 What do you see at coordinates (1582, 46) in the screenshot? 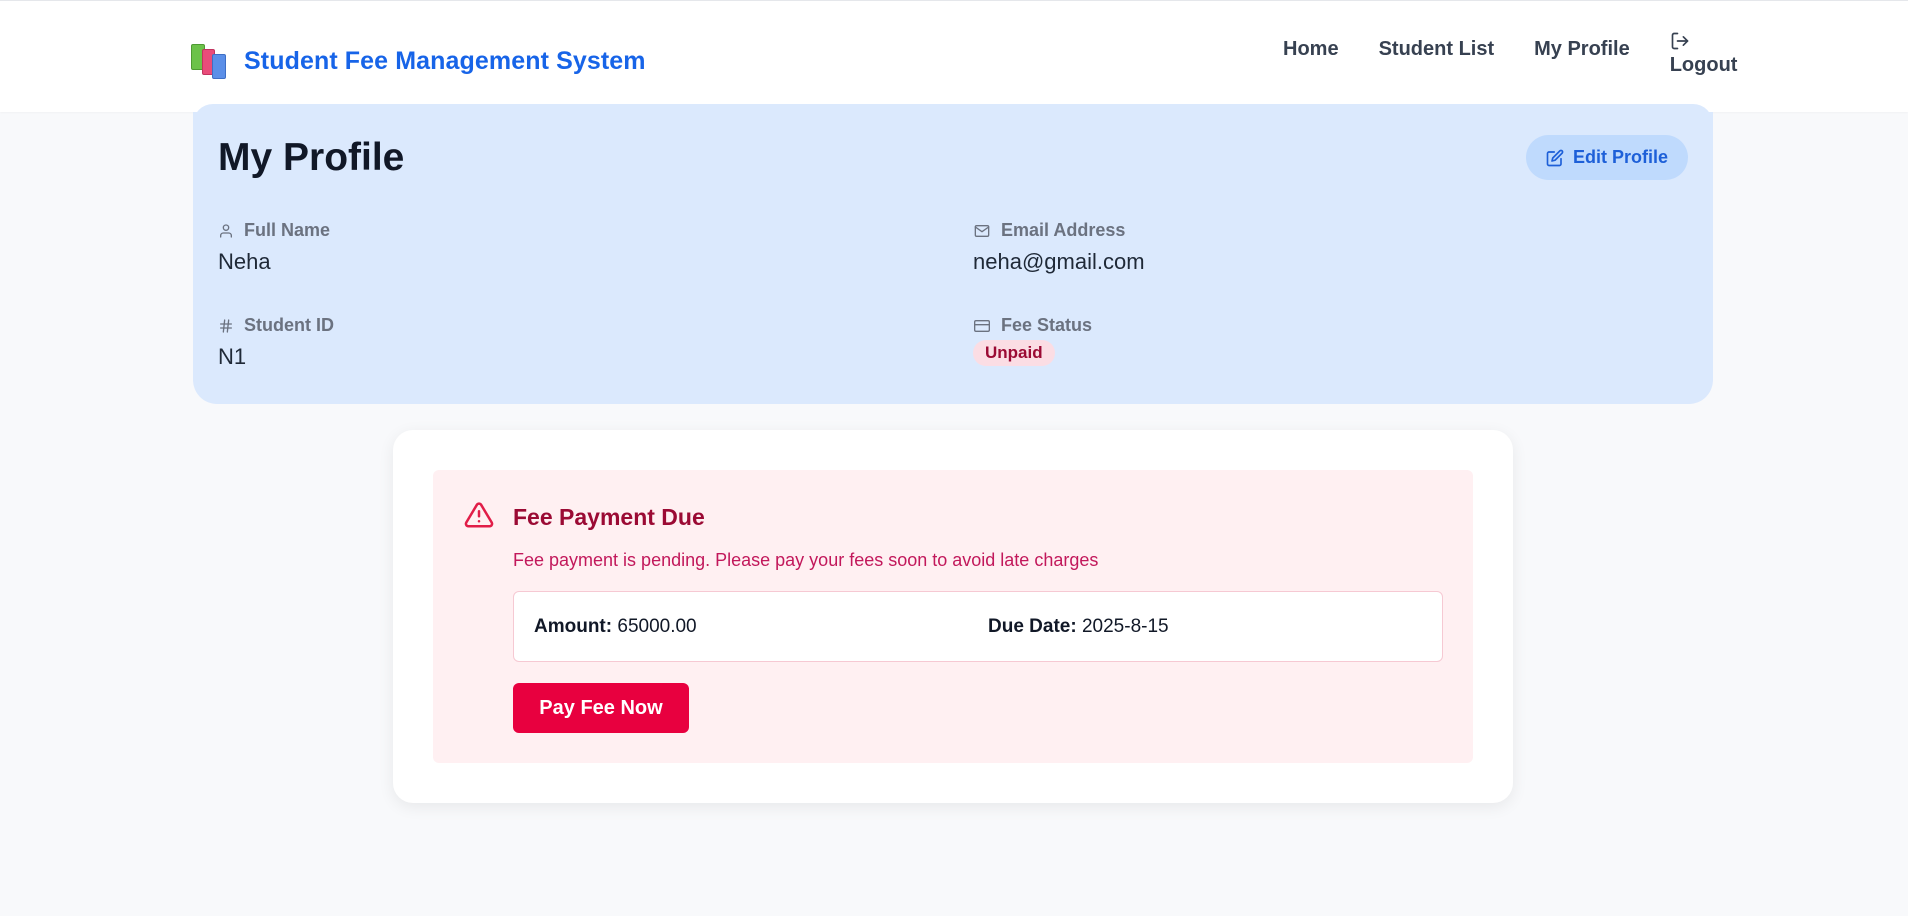
I see `nav-my-profile: My Profile` at bounding box center [1582, 46].